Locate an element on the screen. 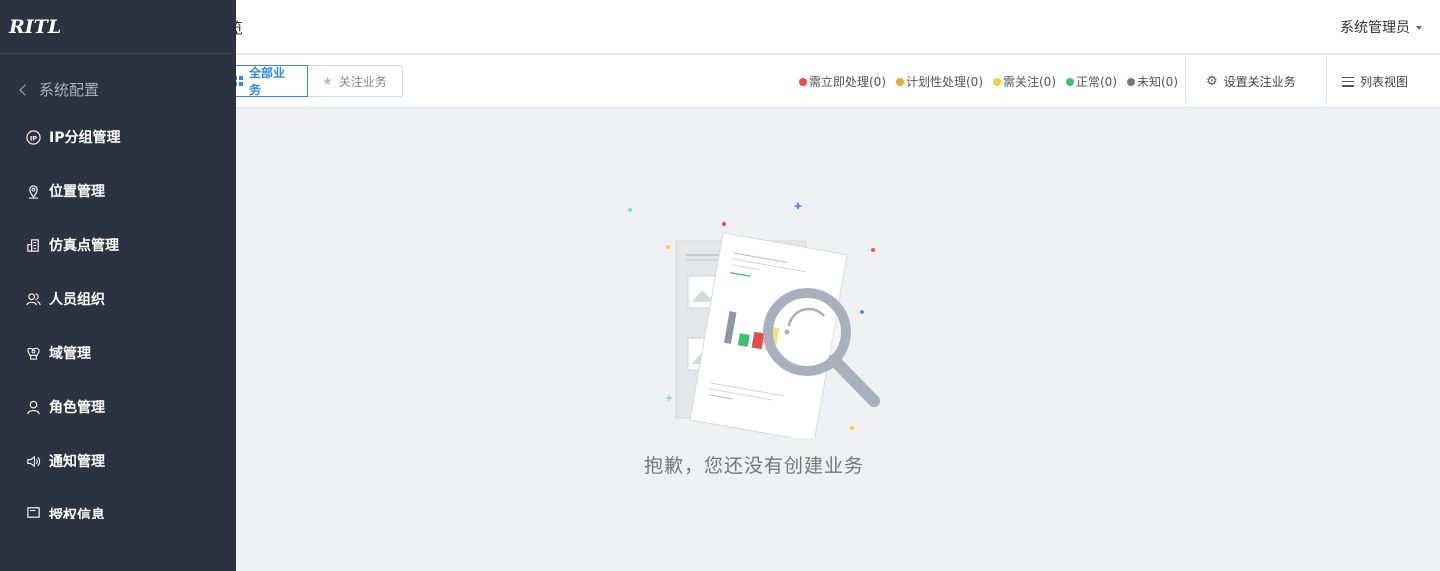 The width and height of the screenshot is (1440, 571). button-label: 列表视图 is located at coordinates (1384, 82).